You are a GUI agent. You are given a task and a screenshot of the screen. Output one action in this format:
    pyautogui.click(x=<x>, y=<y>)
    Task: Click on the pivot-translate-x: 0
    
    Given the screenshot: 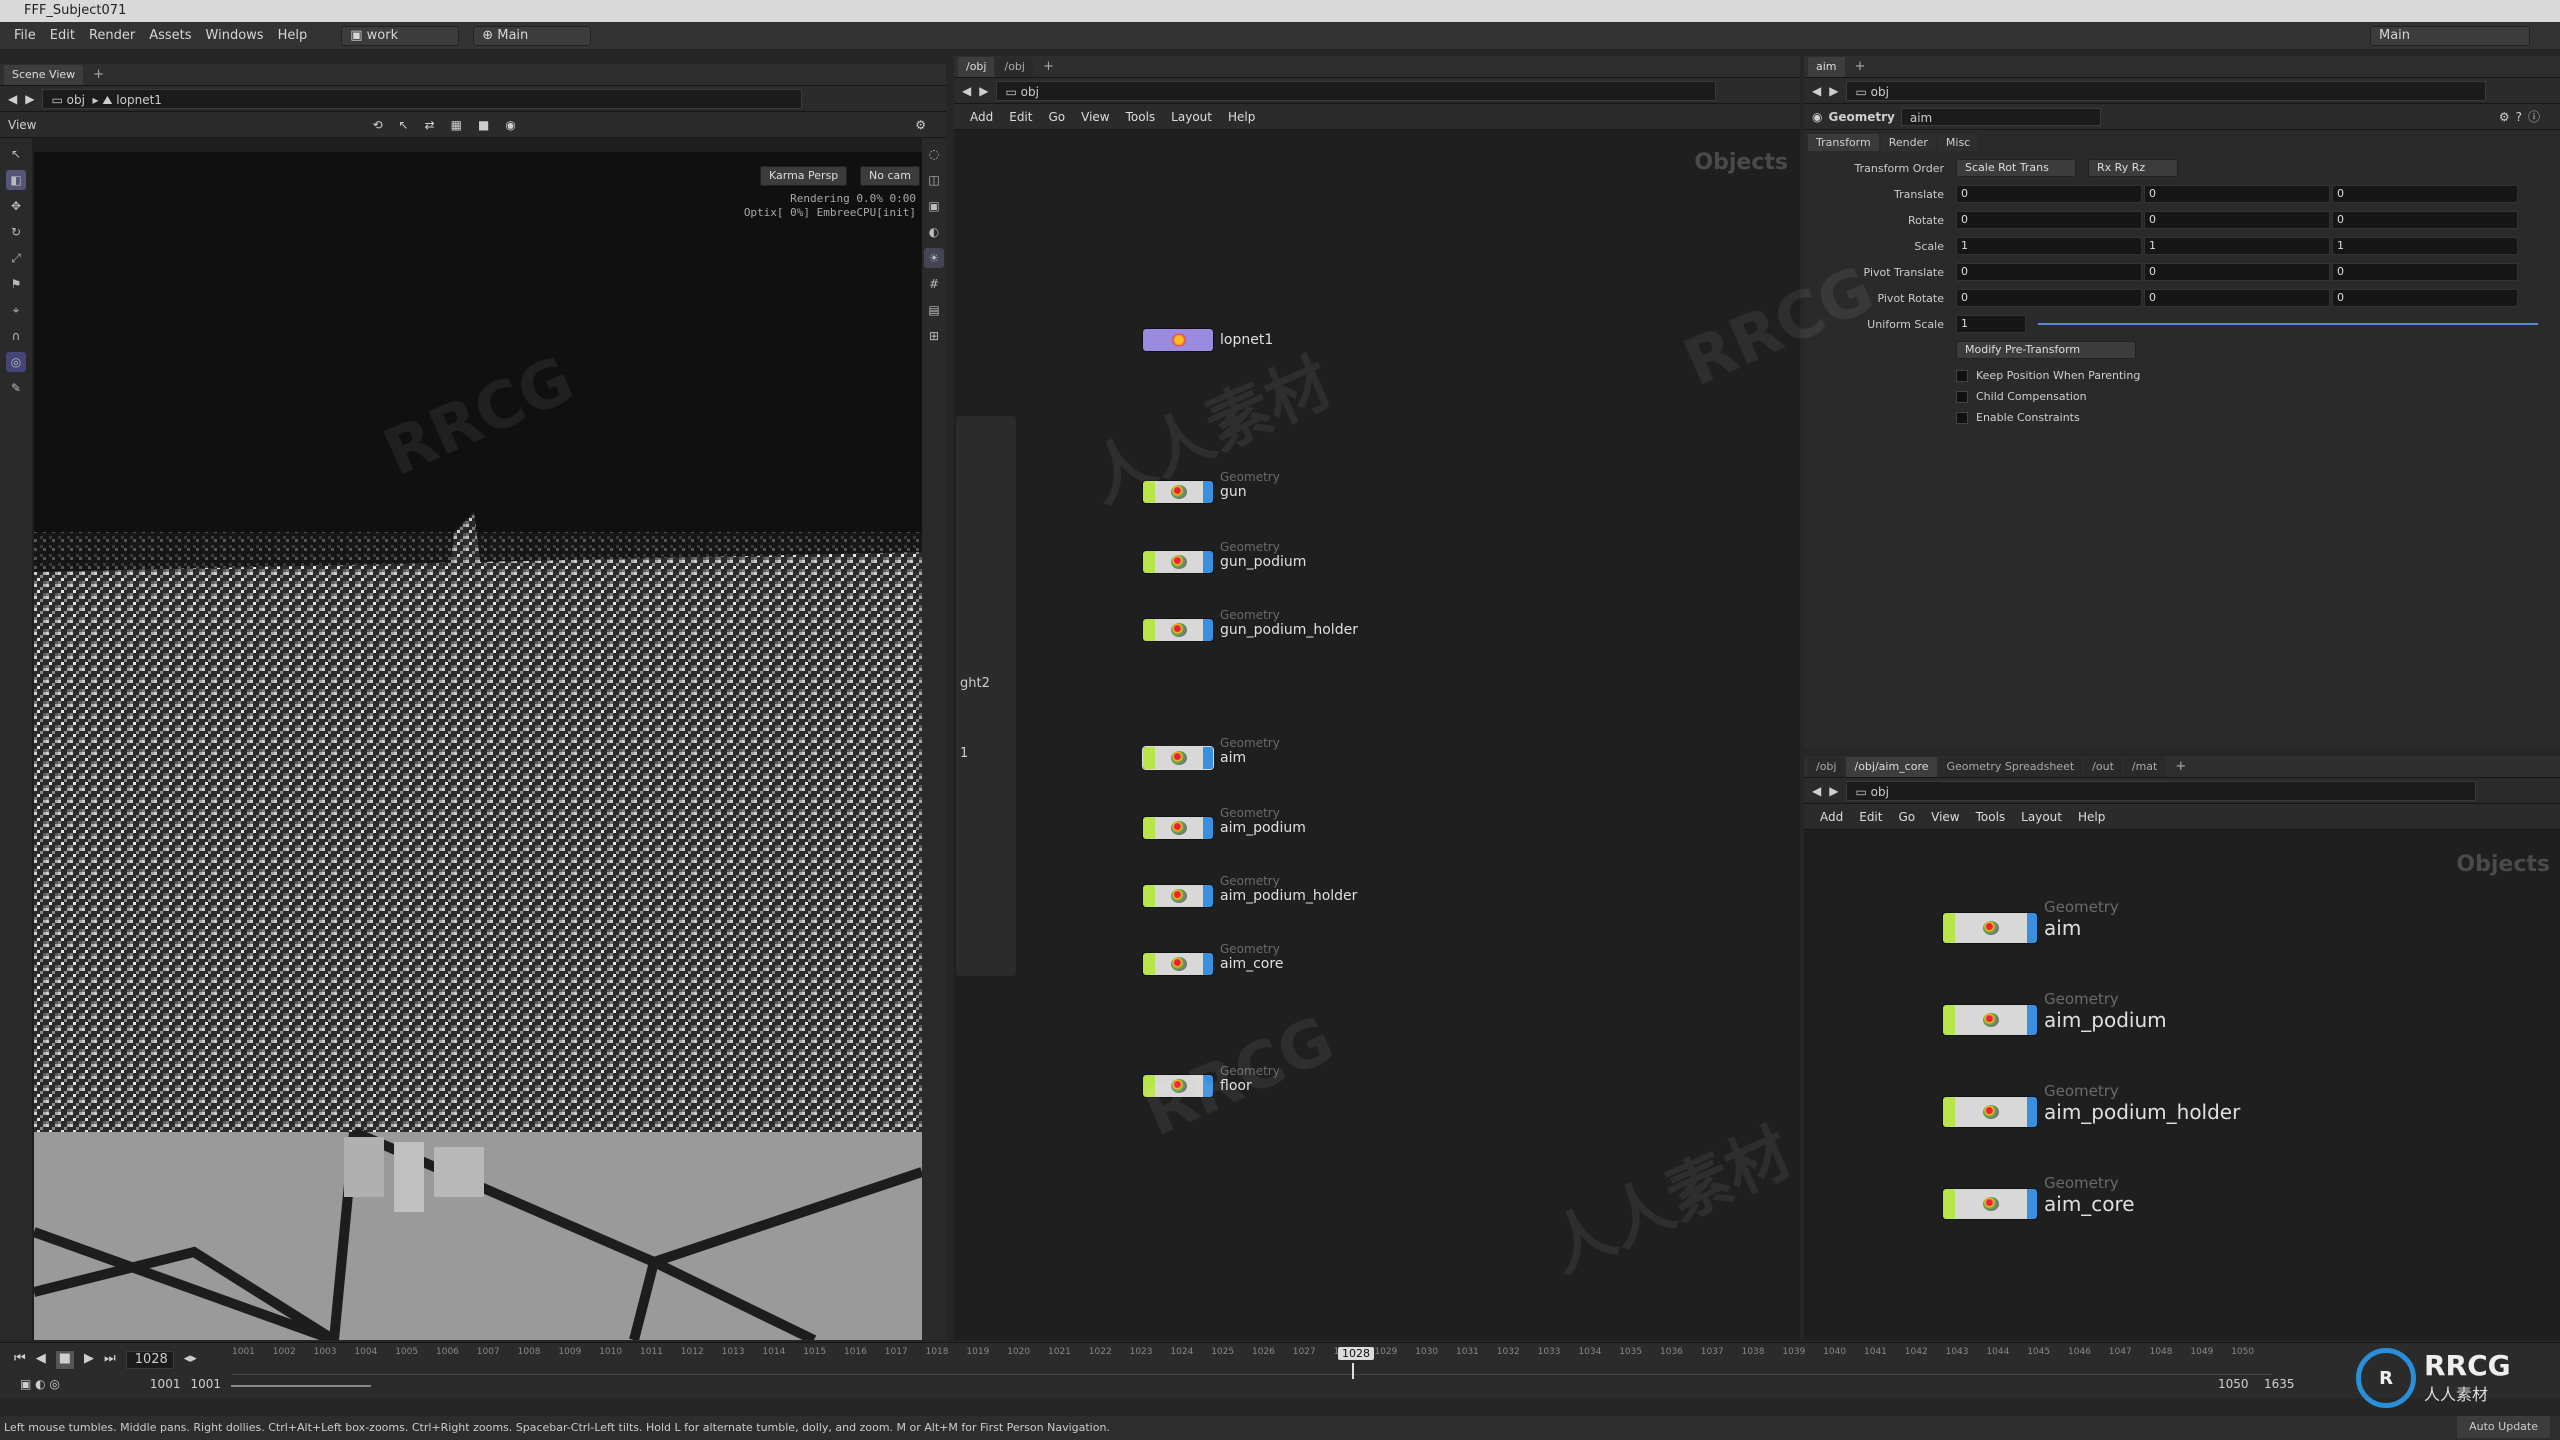 What is the action you would take?
    pyautogui.click(x=2049, y=272)
    